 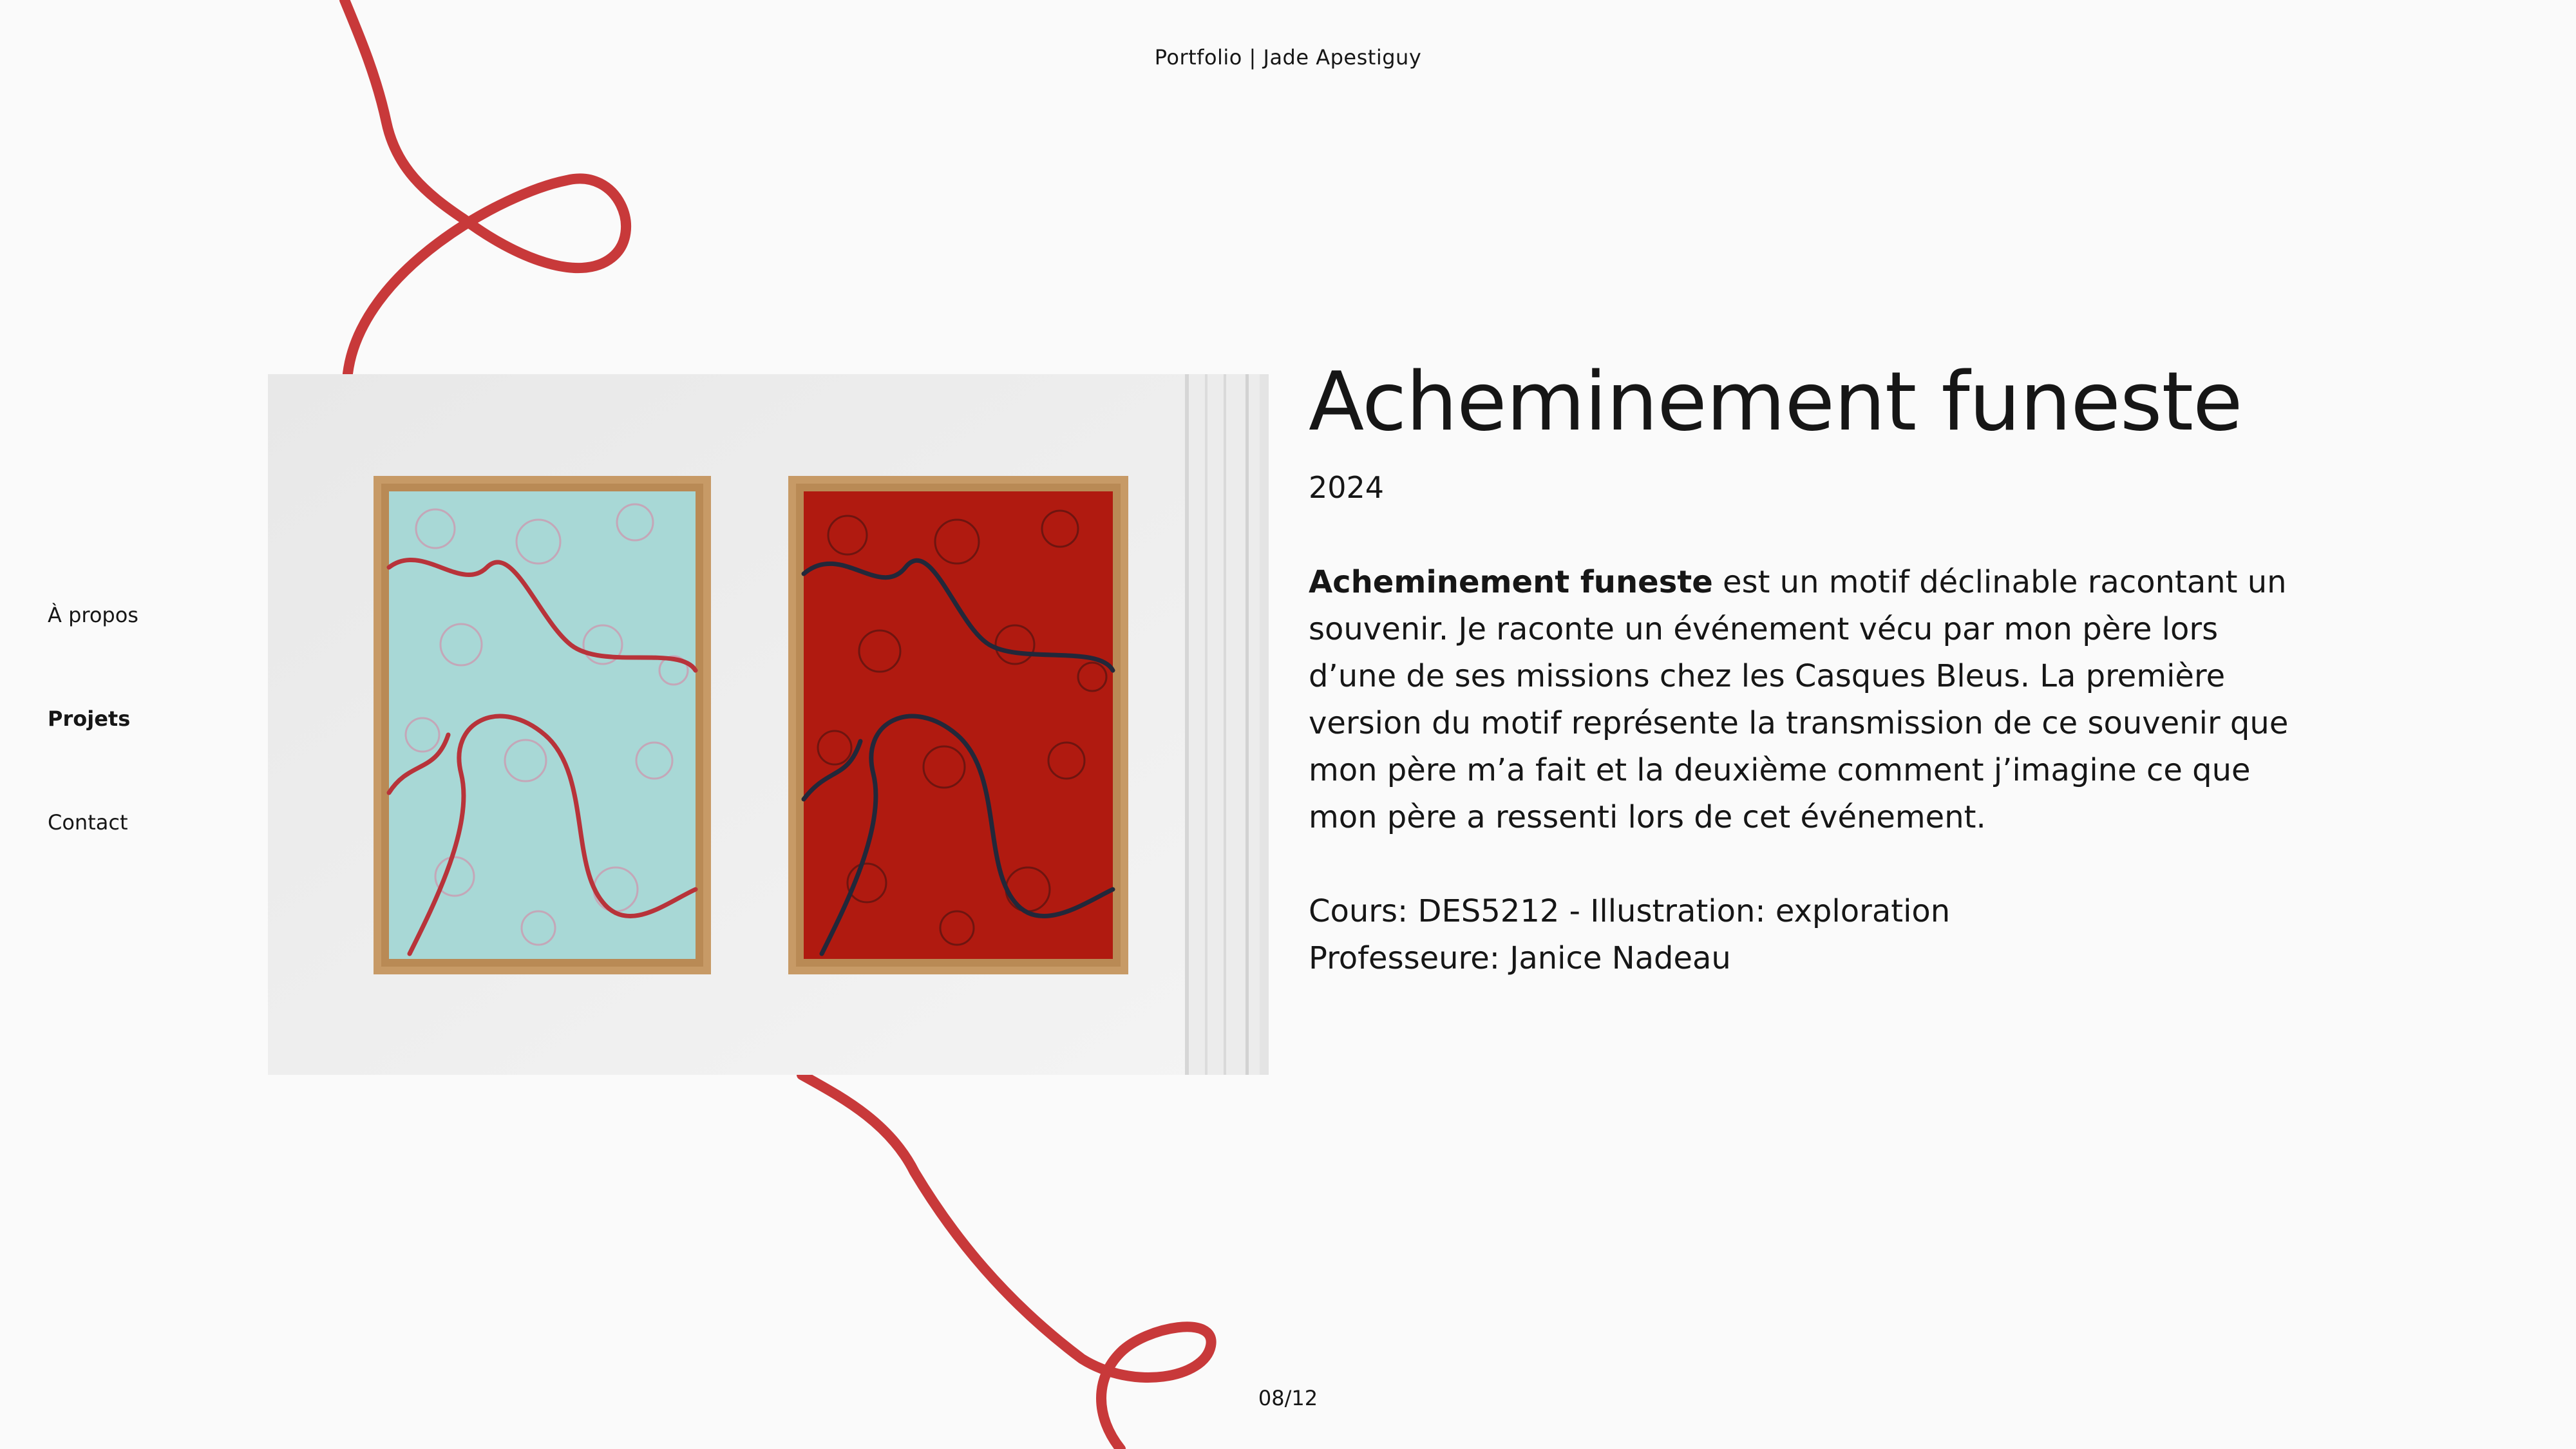 What do you see at coordinates (1520, 958) in the screenshot?
I see `professor-info: Professeure: Janice Nadeau` at bounding box center [1520, 958].